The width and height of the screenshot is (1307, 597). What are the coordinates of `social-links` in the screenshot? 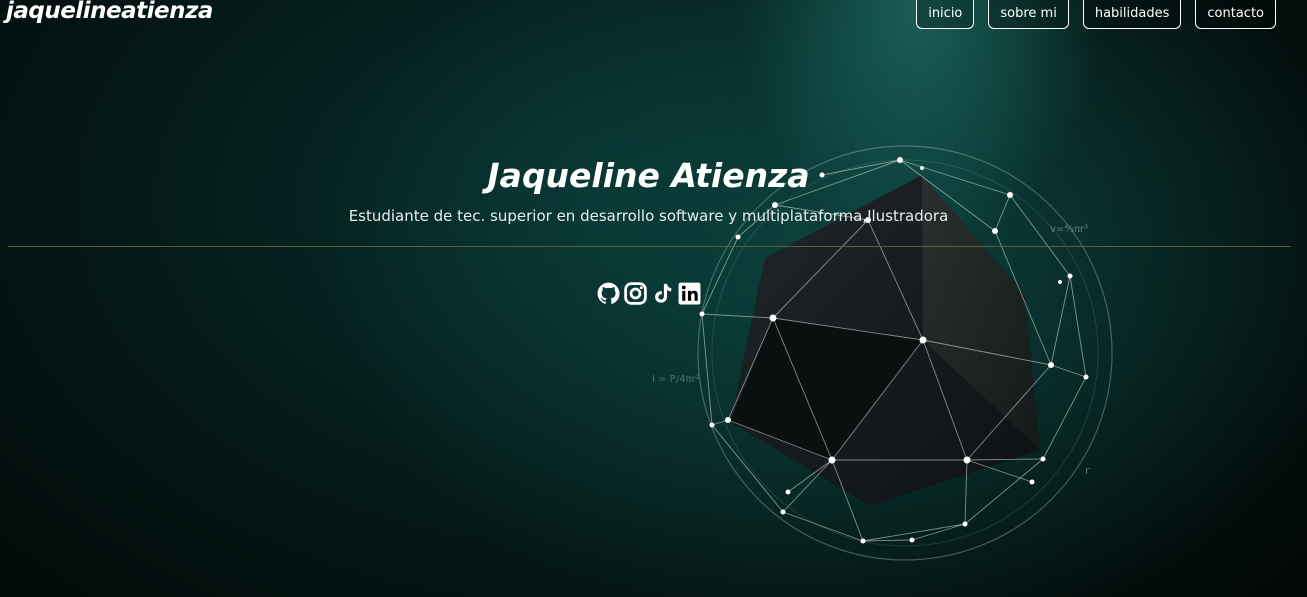 It's located at (649, 293).